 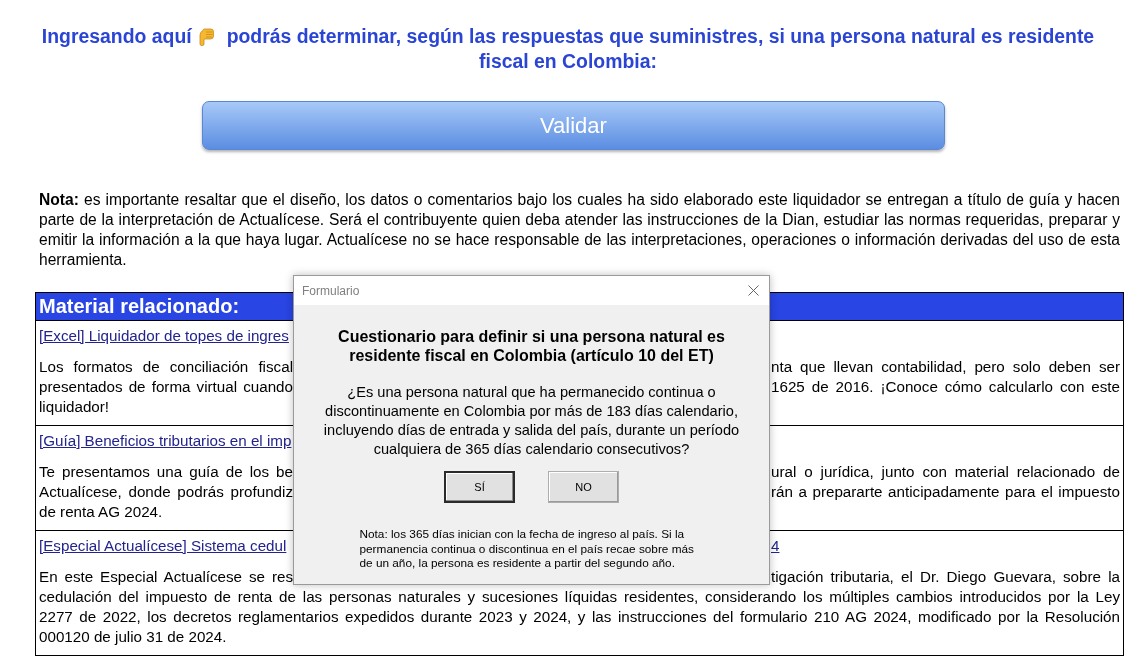 What do you see at coordinates (945, 472) in the screenshot?
I see `summary-text: ural o jurídica, junto con material relacionado de` at bounding box center [945, 472].